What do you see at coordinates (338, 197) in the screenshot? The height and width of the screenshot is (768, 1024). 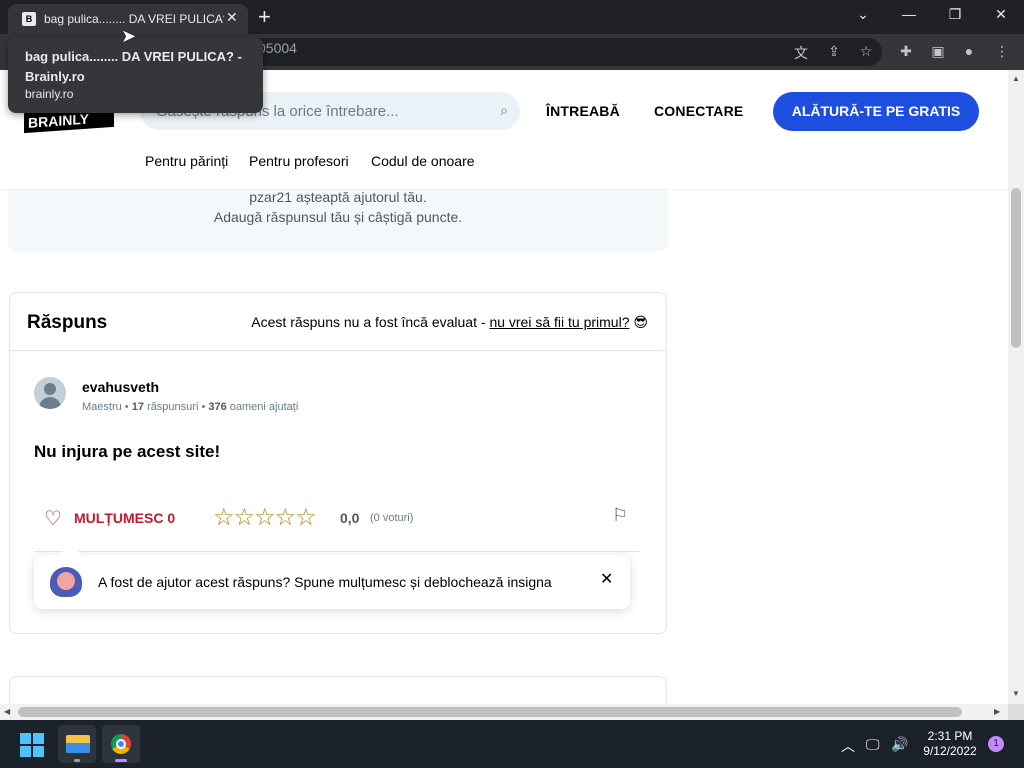 I see `waiting-text: pzar21 așteaptă ajutorul tău.` at bounding box center [338, 197].